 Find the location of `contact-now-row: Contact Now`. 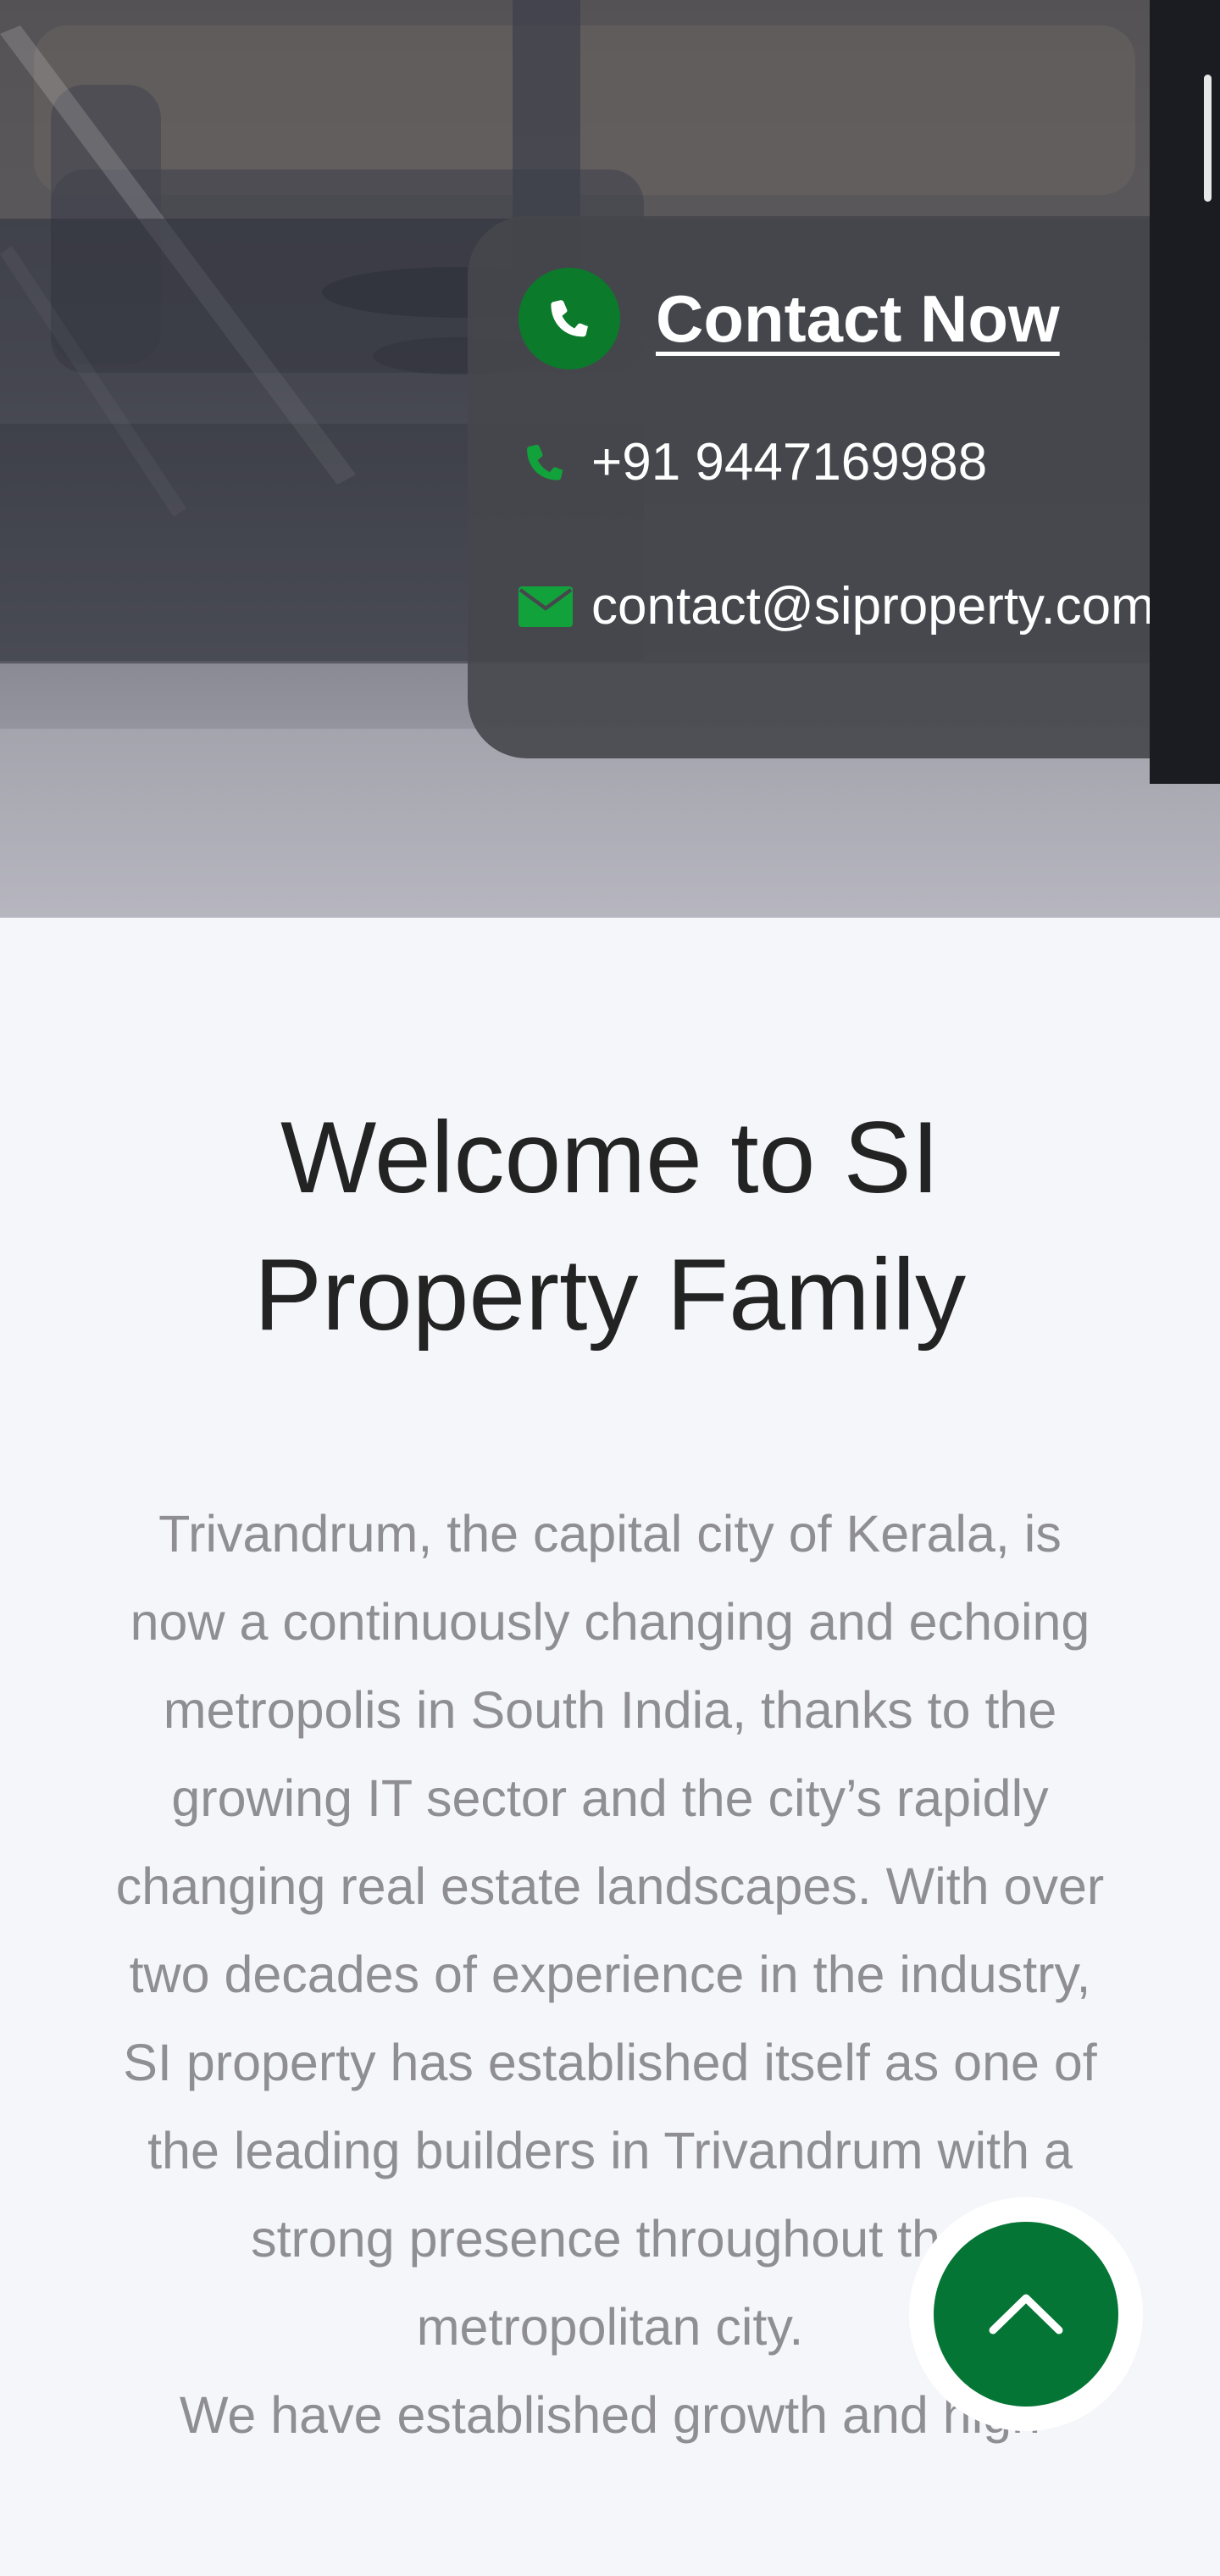

contact-now-row: Contact Now is located at coordinates (789, 318).